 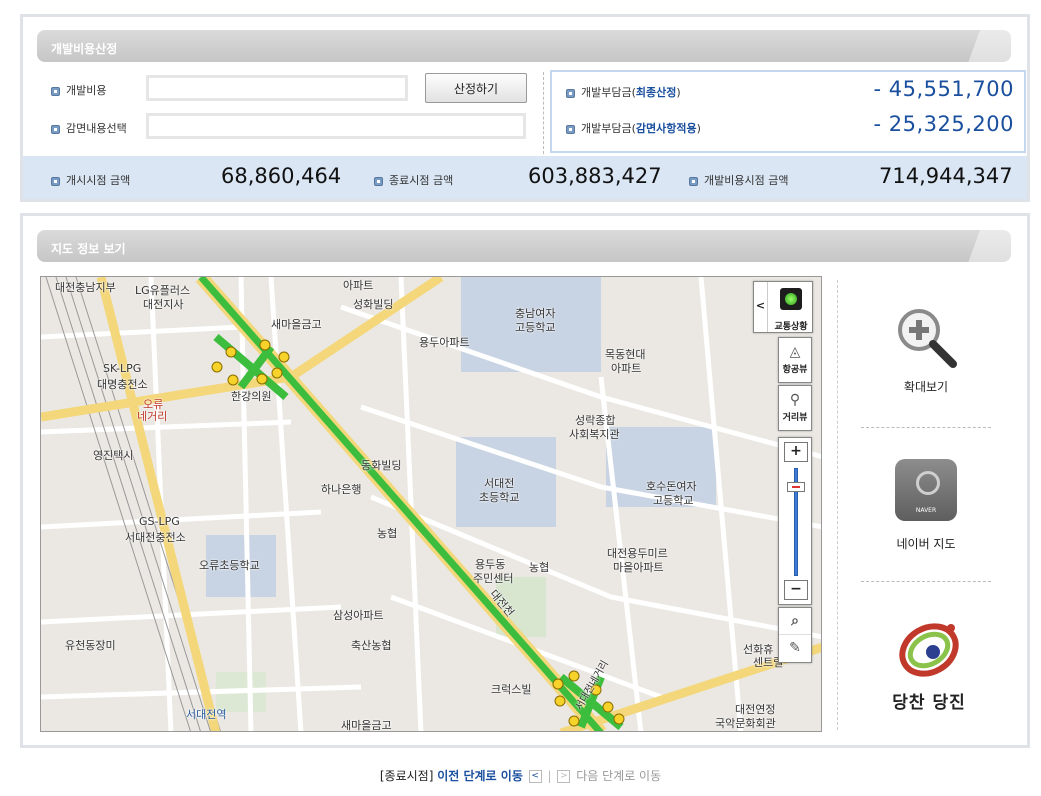 I want to click on calculate-button: 산정하기, so click(x=476, y=88).